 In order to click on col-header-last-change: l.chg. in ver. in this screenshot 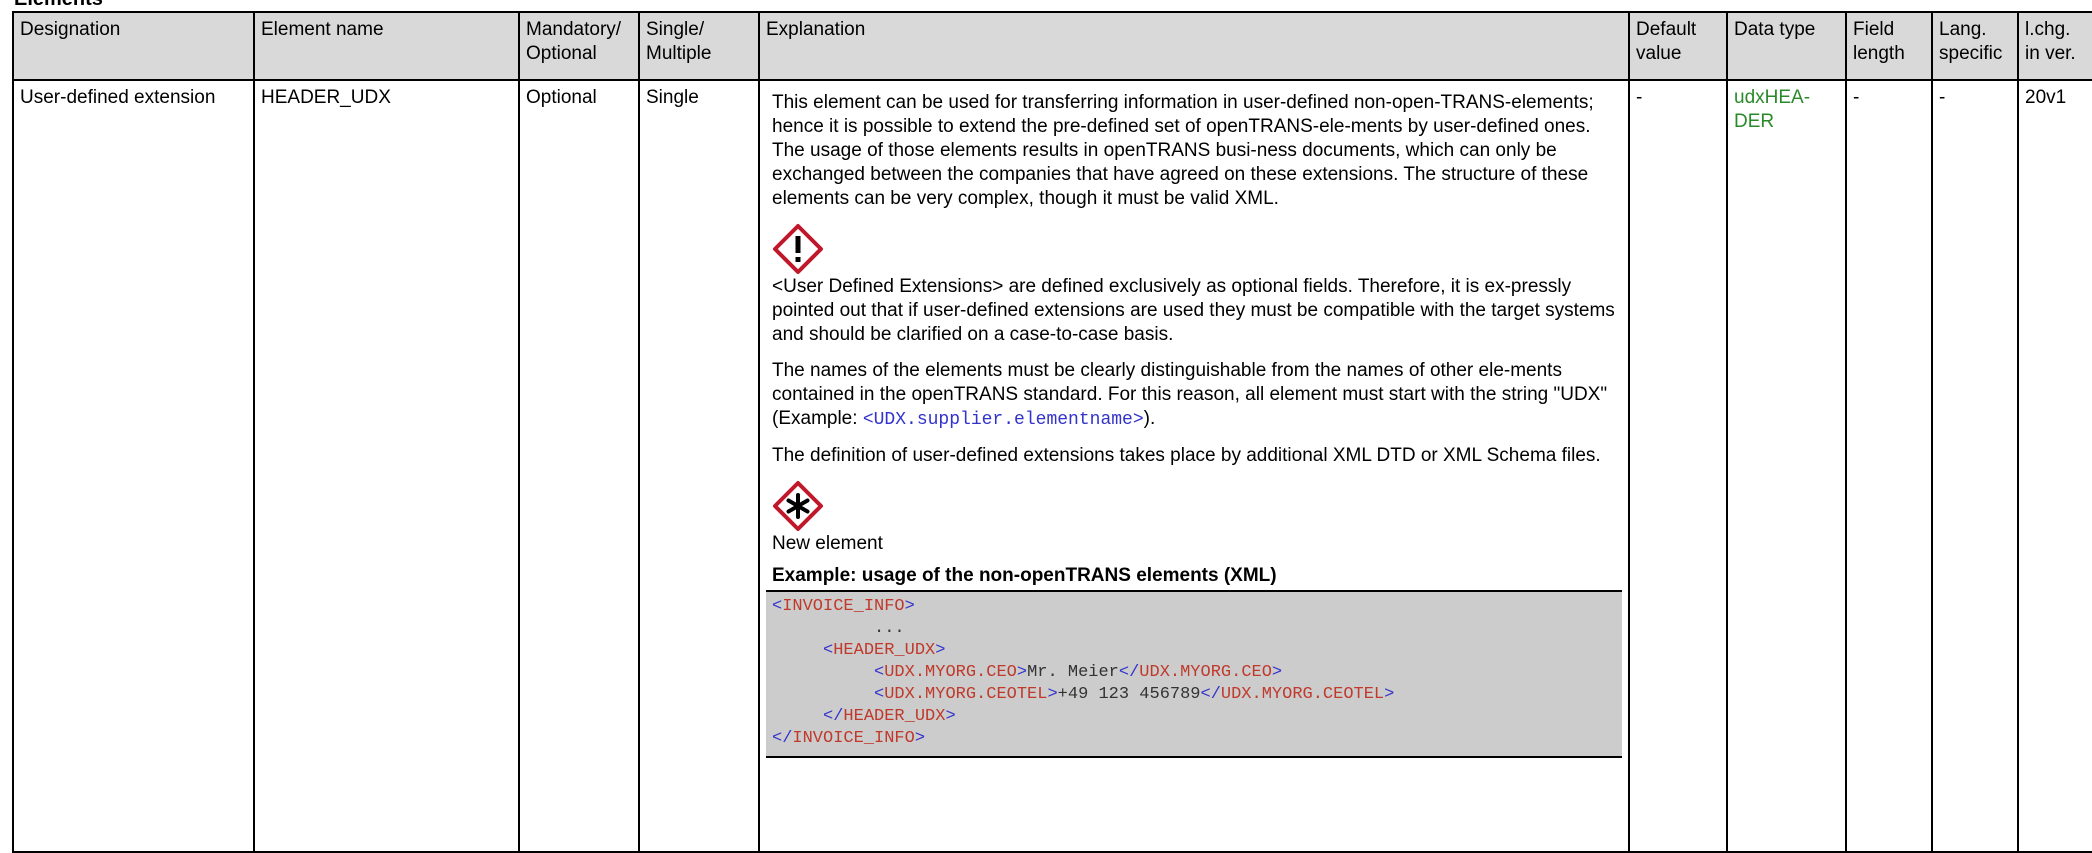, I will do `click(2054, 46)`.